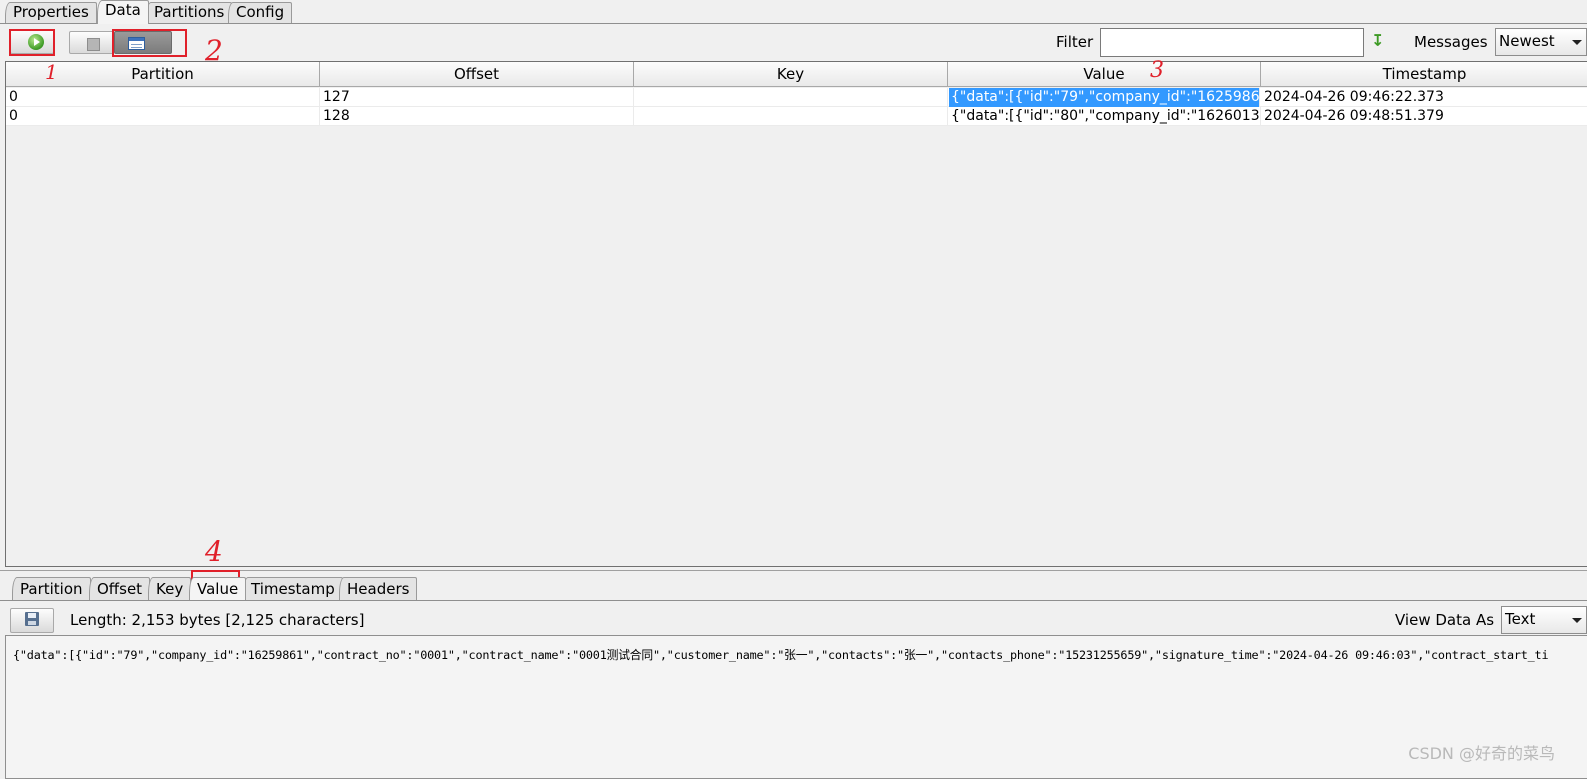 This screenshot has height=779, width=1587. I want to click on stop-icon, so click(93, 44).